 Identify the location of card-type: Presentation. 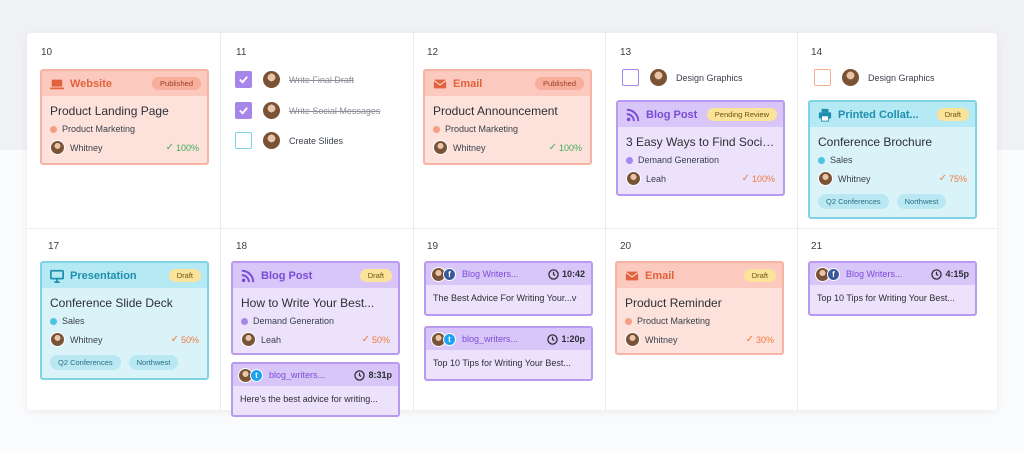
(103, 275).